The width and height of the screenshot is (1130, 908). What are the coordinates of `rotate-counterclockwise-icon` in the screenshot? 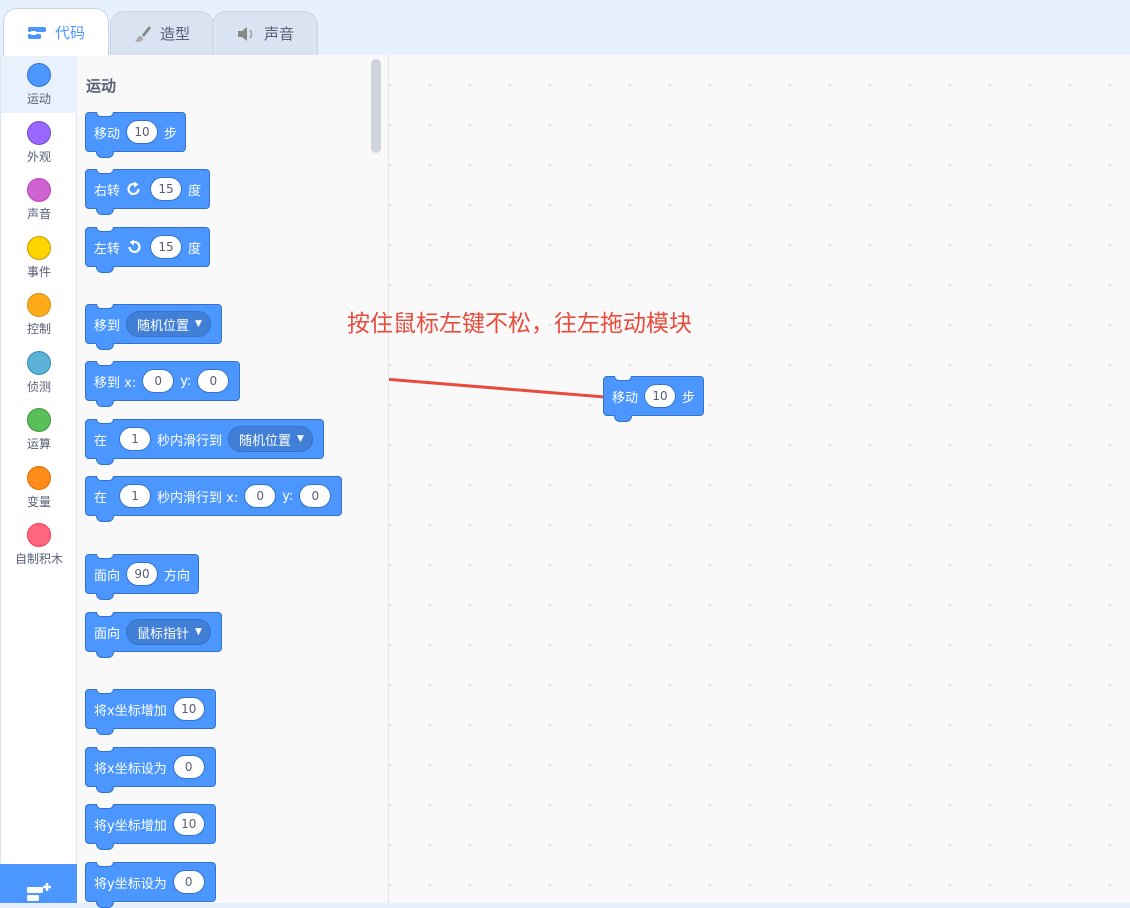 It's located at (134, 247).